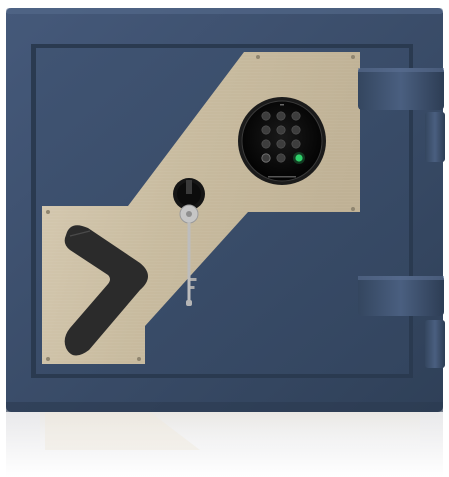 Image resolution: width=449 pixels, height=477 pixels. I want to click on keypad-clear-key, so click(266, 158).